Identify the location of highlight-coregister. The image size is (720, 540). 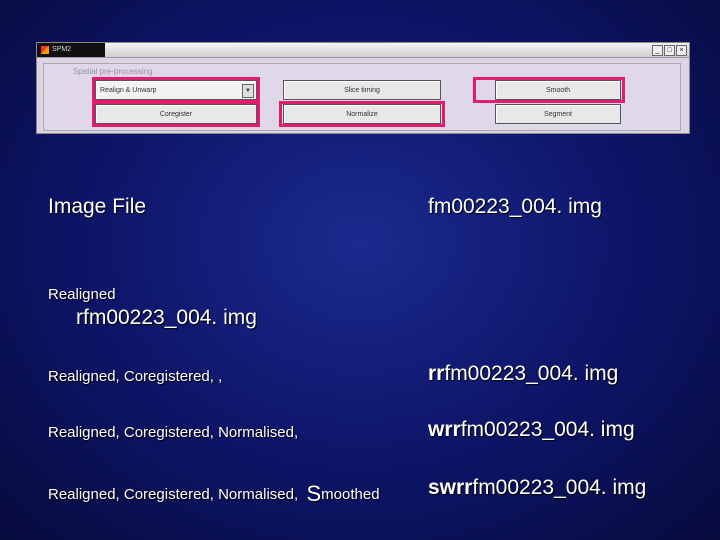
(176, 114).